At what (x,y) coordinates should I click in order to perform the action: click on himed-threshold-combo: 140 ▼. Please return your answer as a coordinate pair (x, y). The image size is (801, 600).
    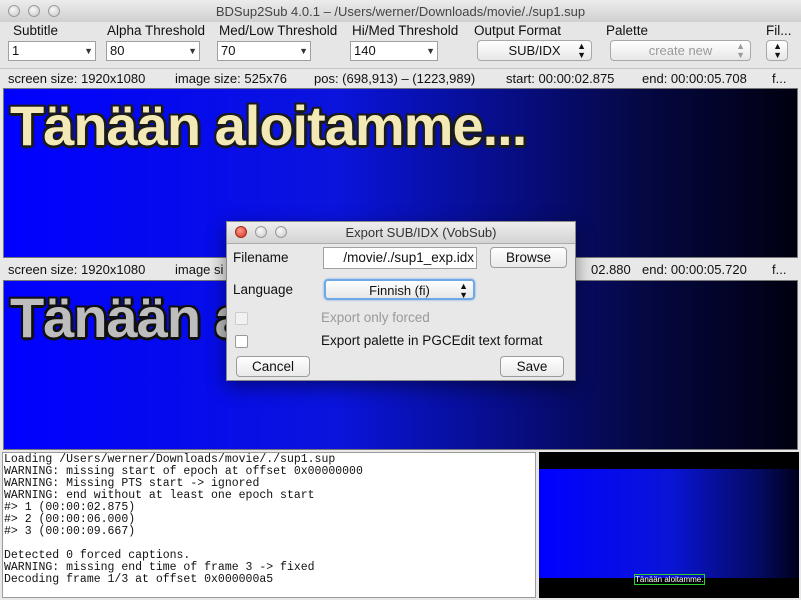
    Looking at the image, I should click on (394, 51).